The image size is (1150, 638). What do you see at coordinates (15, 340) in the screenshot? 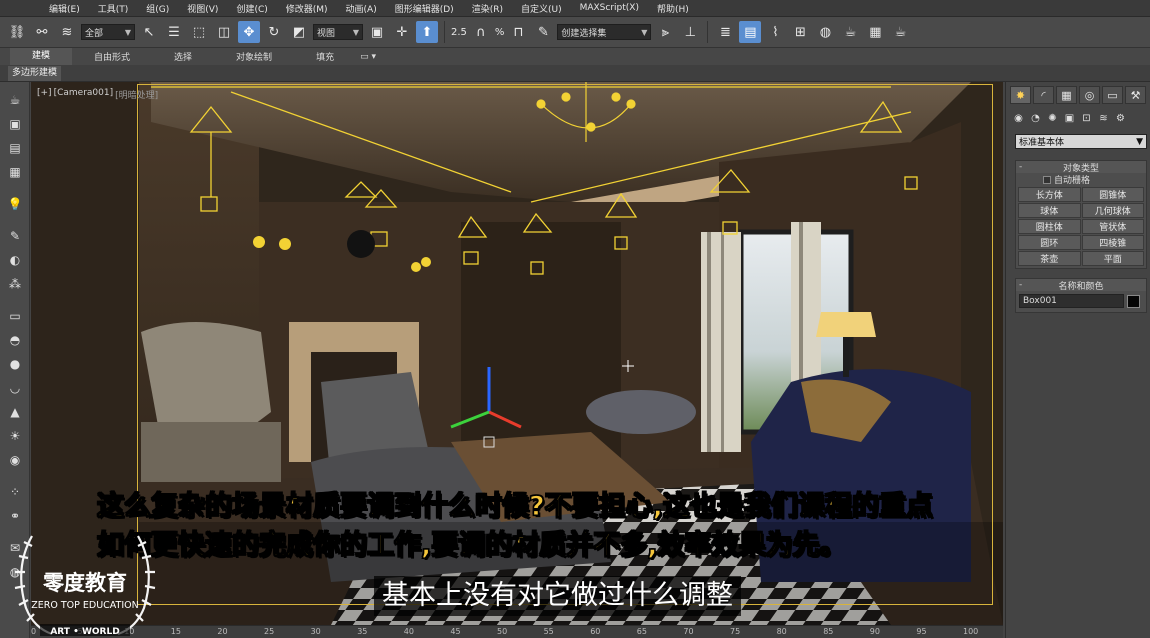
I see `dome-icon: ◓` at bounding box center [15, 340].